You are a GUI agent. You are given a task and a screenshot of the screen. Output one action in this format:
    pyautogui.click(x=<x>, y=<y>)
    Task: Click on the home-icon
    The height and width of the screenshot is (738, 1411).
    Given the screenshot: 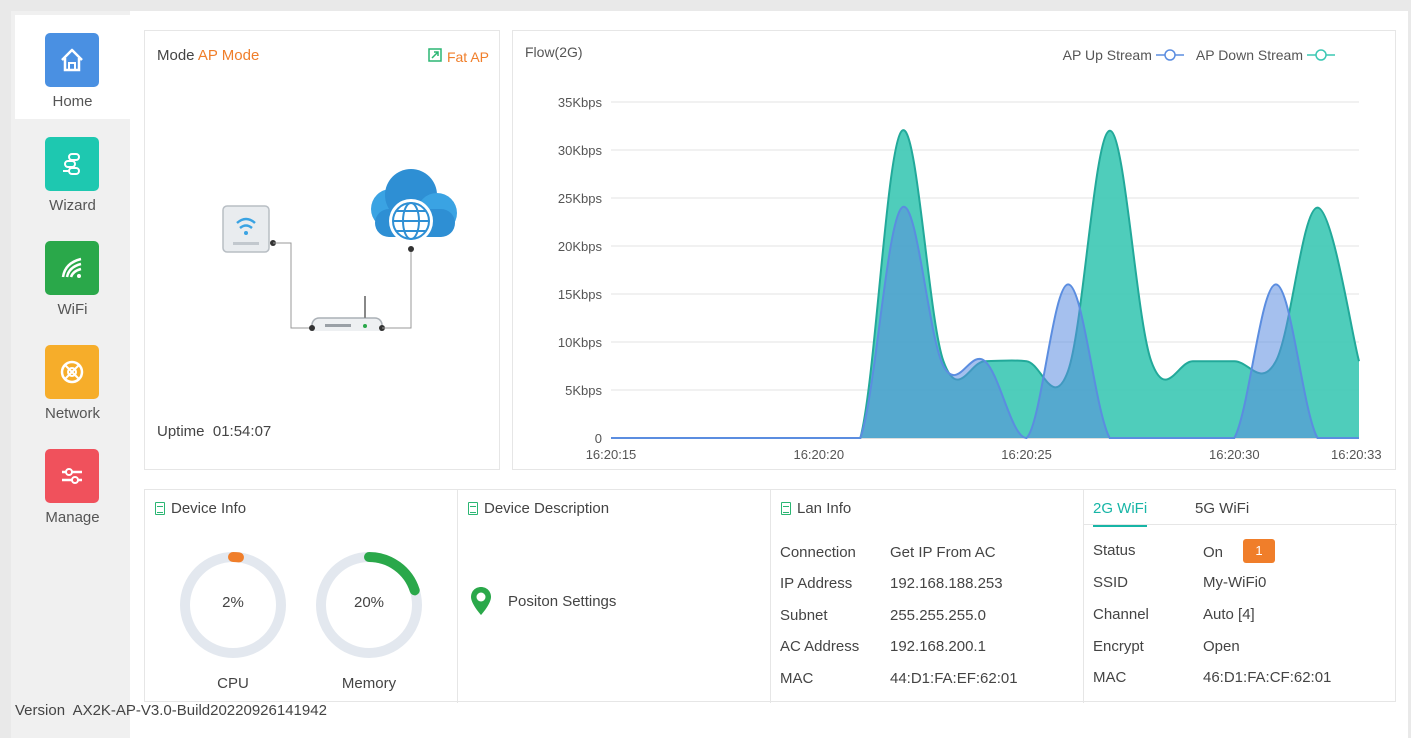 What is the action you would take?
    pyautogui.click(x=72, y=60)
    